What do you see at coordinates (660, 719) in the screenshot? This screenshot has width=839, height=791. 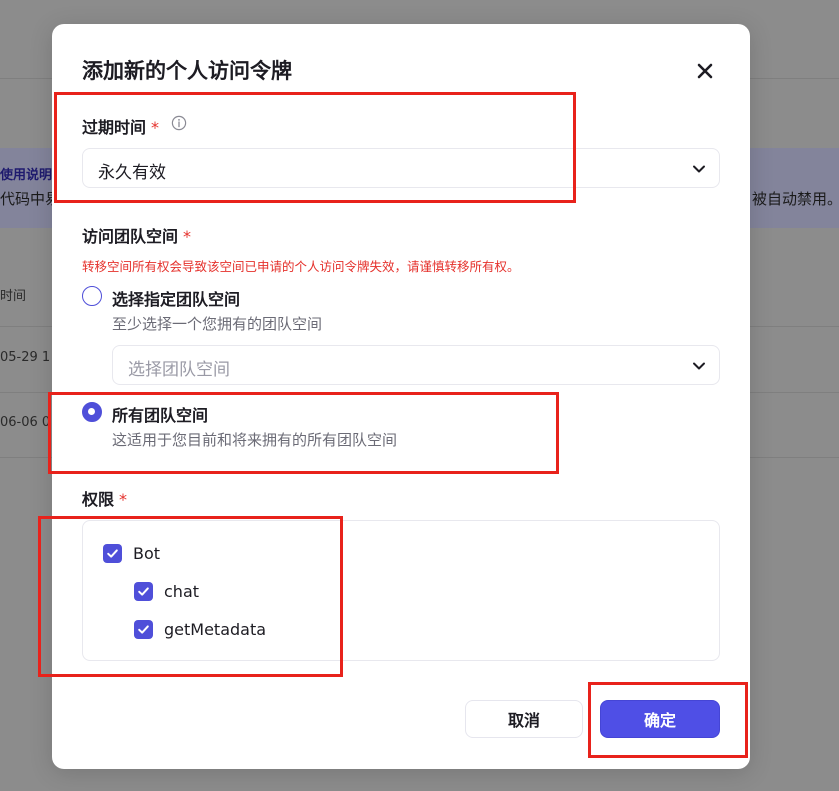 I see `confirm-button: 确定` at bounding box center [660, 719].